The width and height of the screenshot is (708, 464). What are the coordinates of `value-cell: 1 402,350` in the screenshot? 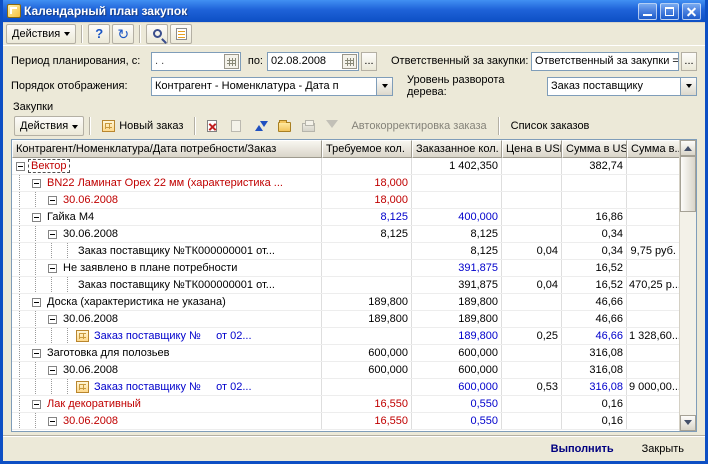 It's located at (457, 166).